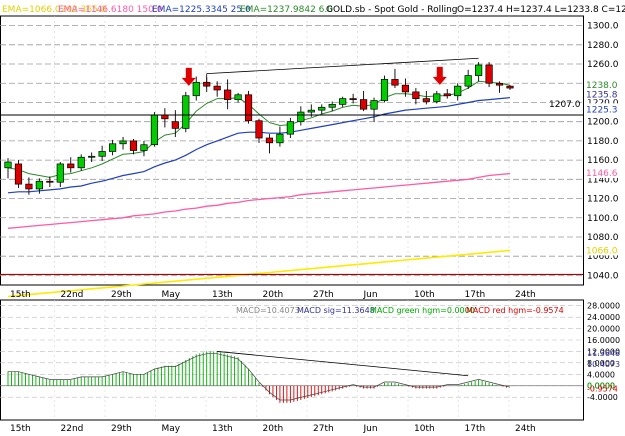 This screenshot has width=625, height=436. What do you see at coordinates (603, 123) in the screenshot?
I see `y-tick-label: 1200.0` at bounding box center [603, 123].